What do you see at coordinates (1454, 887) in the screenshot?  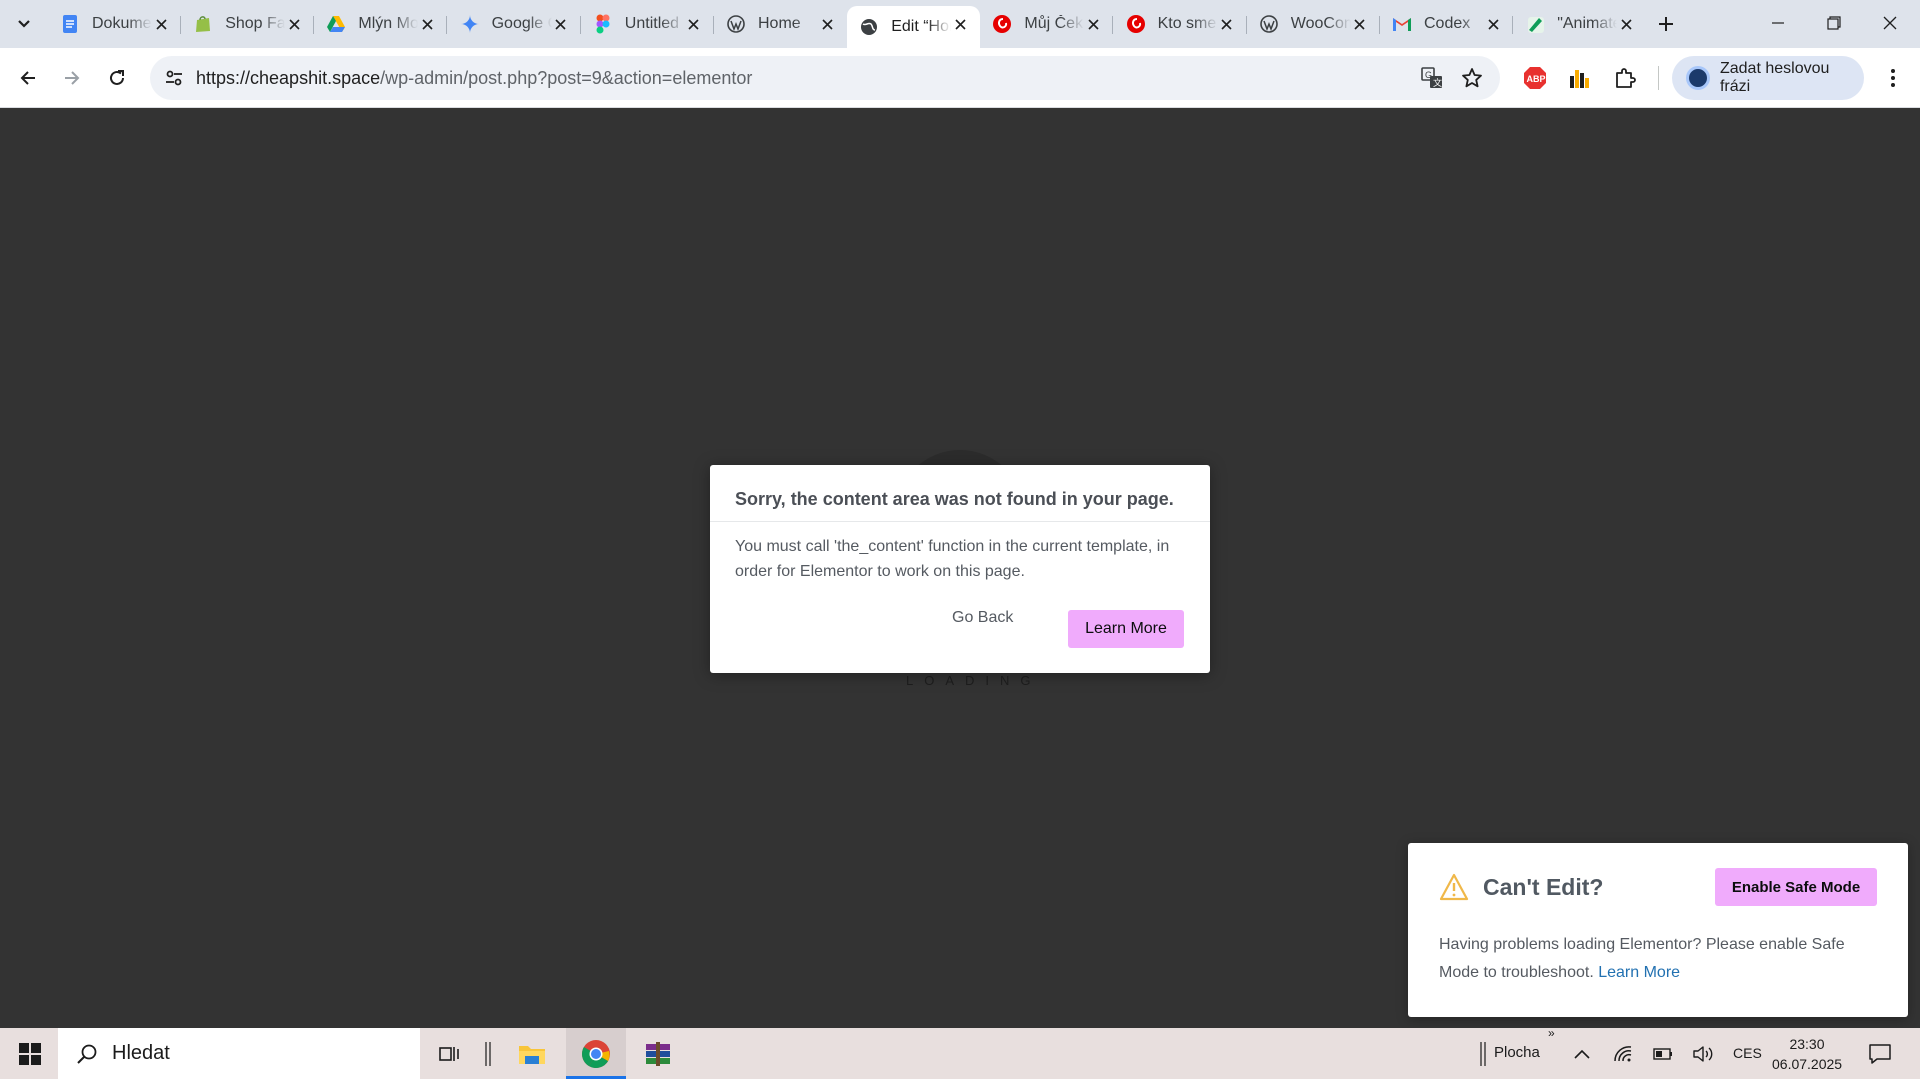 I see `warning-icon` at bounding box center [1454, 887].